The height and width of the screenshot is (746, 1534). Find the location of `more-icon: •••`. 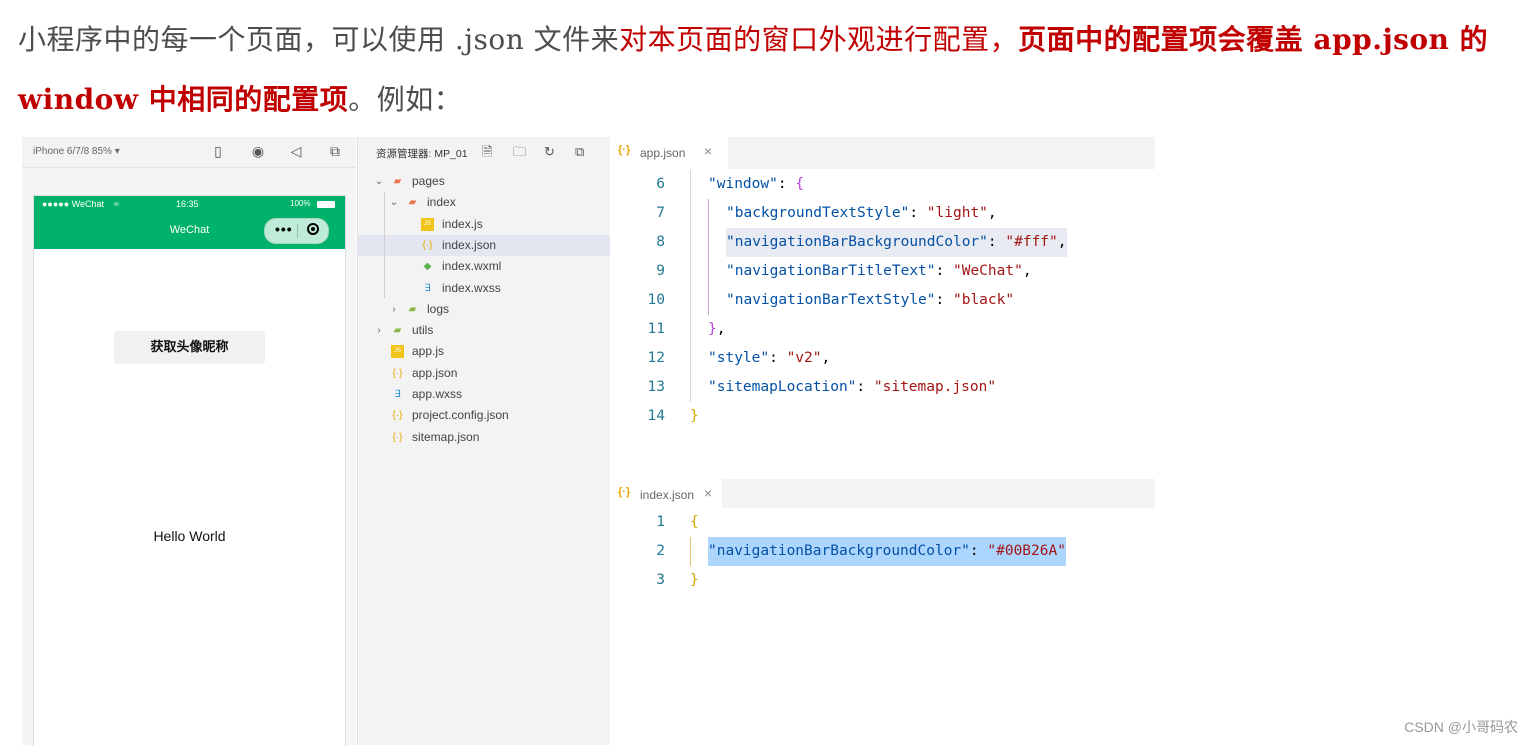

more-icon: ••• is located at coordinates (284, 229).